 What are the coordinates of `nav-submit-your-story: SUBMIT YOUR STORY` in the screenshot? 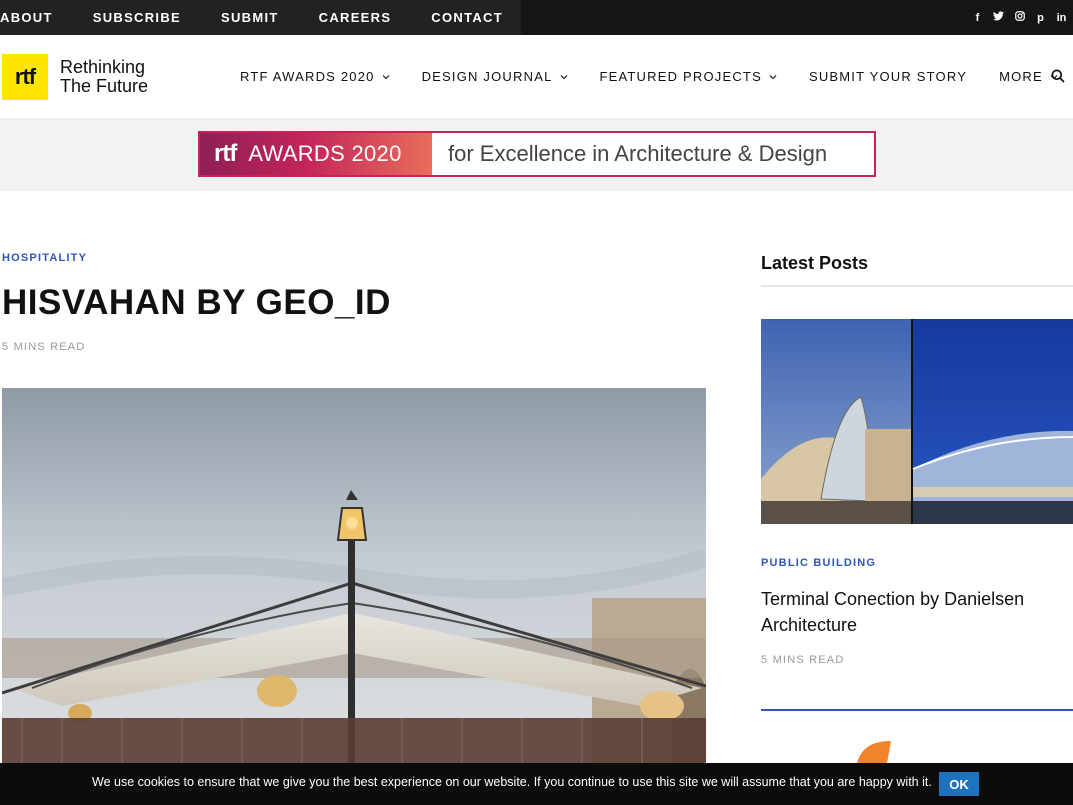 It's located at (888, 76).